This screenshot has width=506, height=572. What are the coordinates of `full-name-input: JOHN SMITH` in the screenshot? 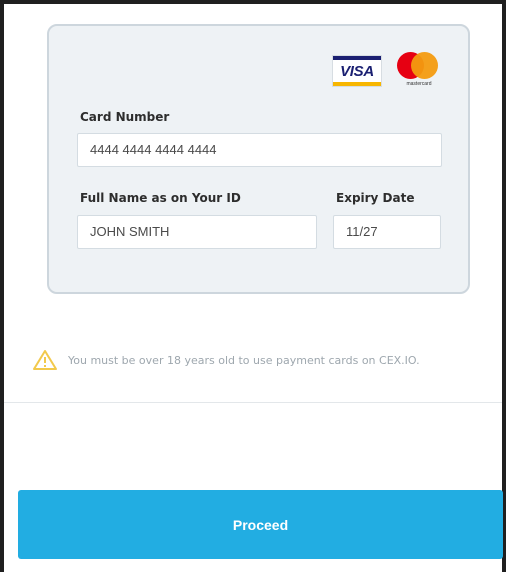 It's located at (197, 232).